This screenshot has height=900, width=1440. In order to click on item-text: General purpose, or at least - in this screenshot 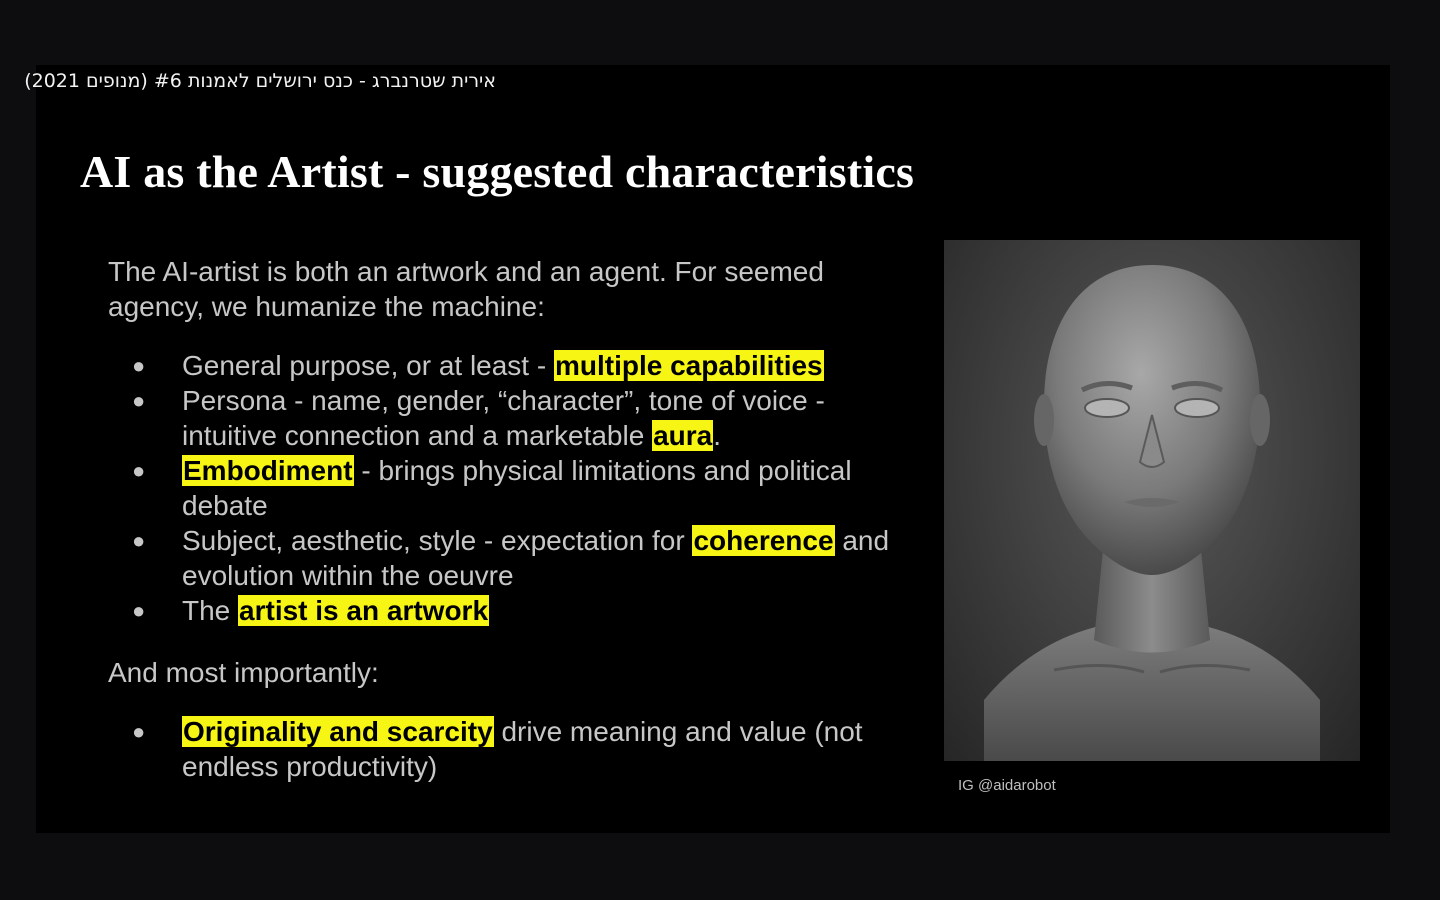, I will do `click(368, 365)`.